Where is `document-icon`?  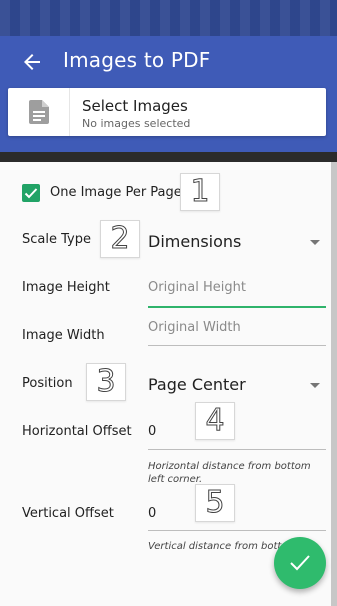
document-icon is located at coordinates (39, 112).